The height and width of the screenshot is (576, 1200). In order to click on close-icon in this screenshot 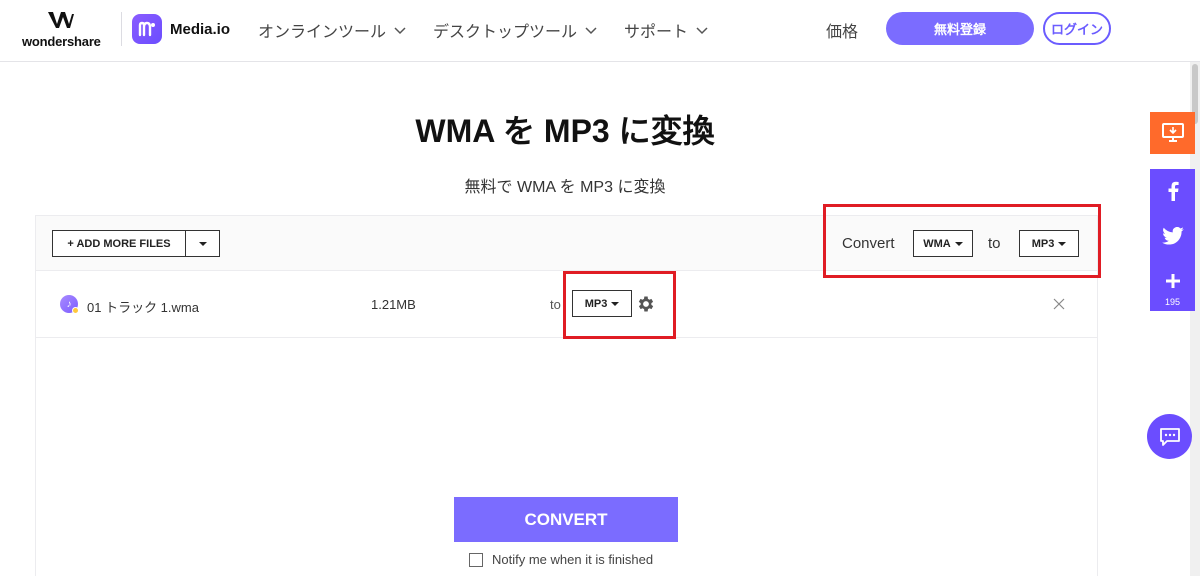, I will do `click(1059, 304)`.